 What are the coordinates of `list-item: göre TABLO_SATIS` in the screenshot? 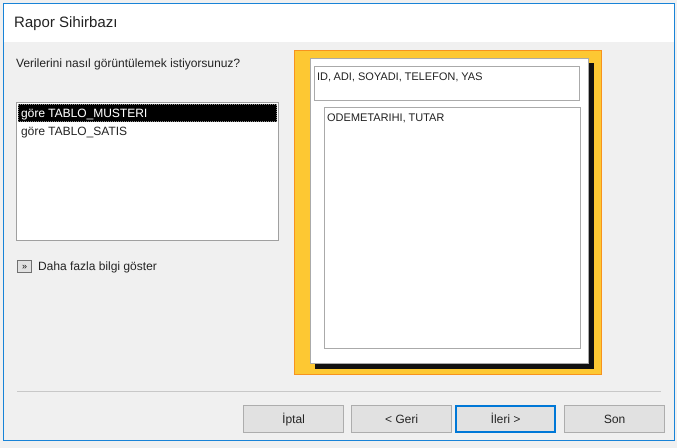 It's located at (147, 131).